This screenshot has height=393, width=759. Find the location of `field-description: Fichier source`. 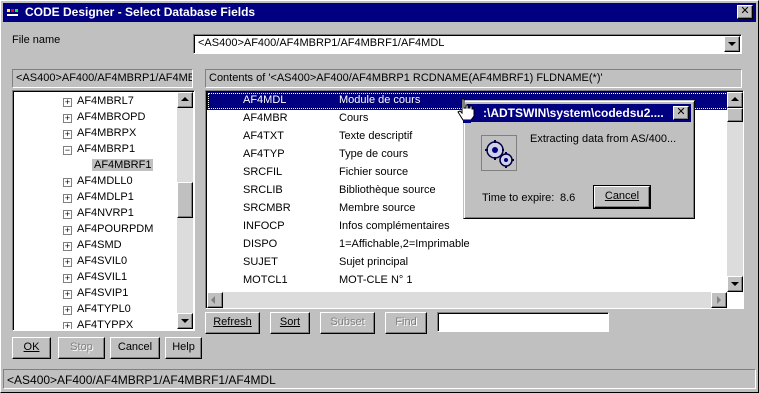

field-description: Fichier source is located at coordinates (374, 172).